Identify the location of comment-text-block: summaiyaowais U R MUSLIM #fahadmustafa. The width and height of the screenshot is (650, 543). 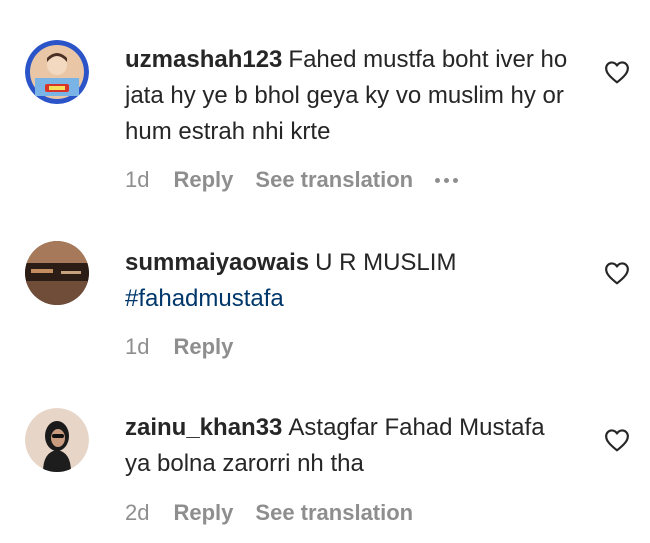
(350, 281).